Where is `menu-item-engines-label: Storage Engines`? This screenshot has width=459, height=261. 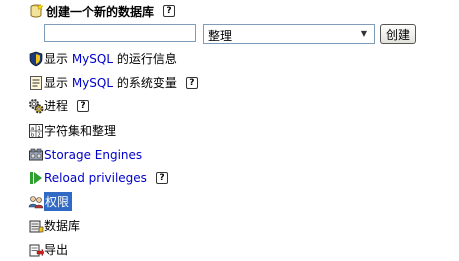
menu-item-engines-label: Storage Engines is located at coordinates (93, 154).